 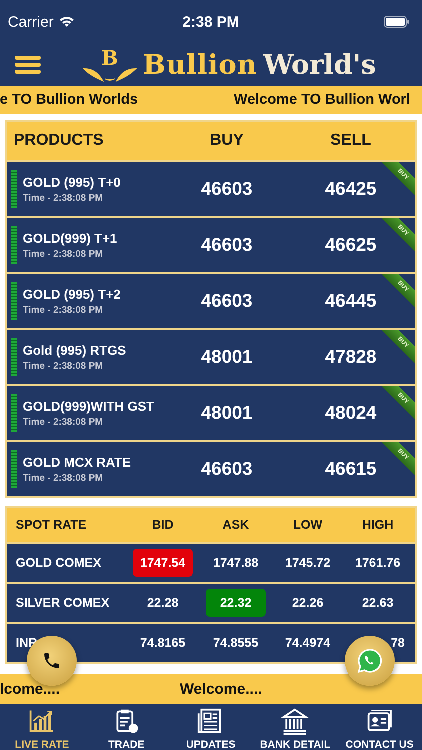 What do you see at coordinates (88, 406) in the screenshot?
I see `product-name: GOLD(999)WITH GST` at bounding box center [88, 406].